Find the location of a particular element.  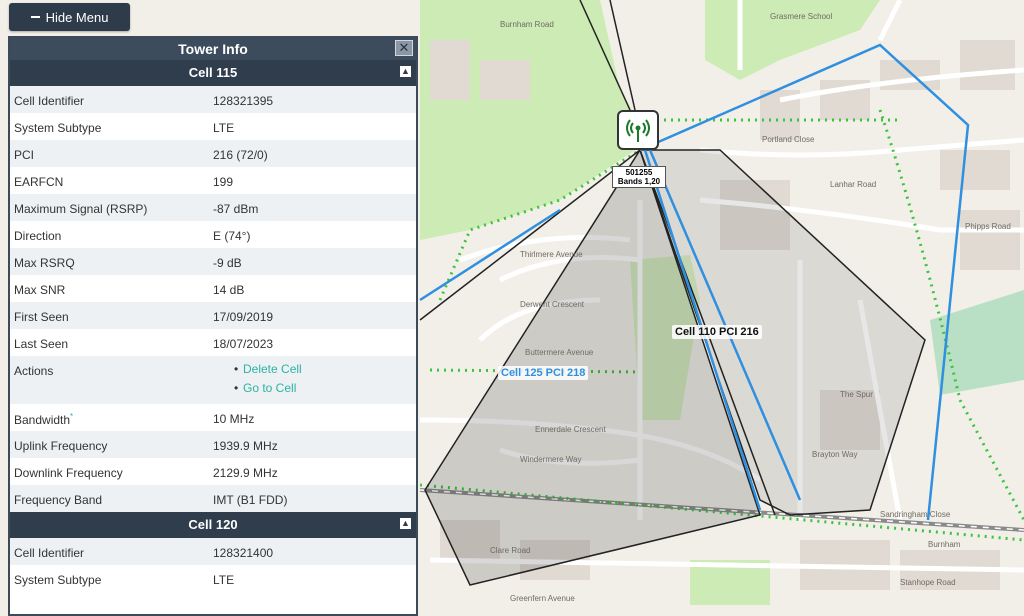

row-value: -9 dB is located at coordinates (227, 263).